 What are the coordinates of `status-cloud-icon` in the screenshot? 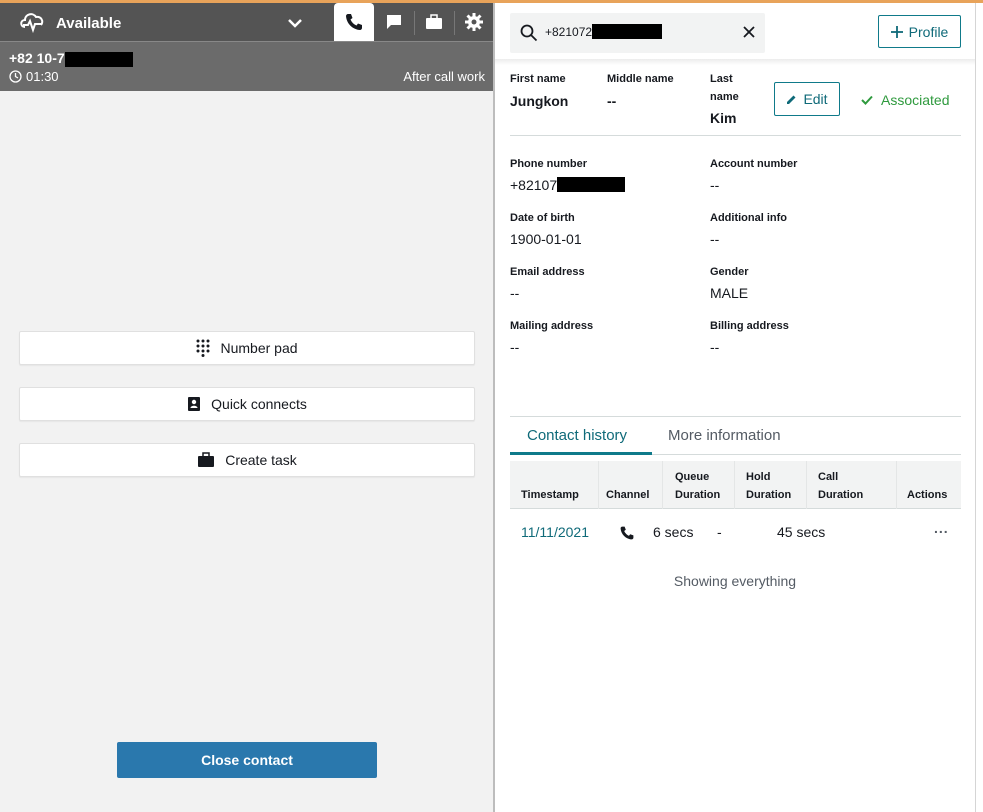 It's located at (32, 22).